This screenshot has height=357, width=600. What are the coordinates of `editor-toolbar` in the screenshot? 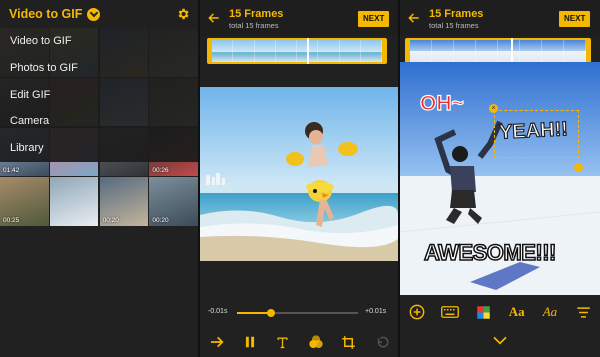 It's located at (299, 342).